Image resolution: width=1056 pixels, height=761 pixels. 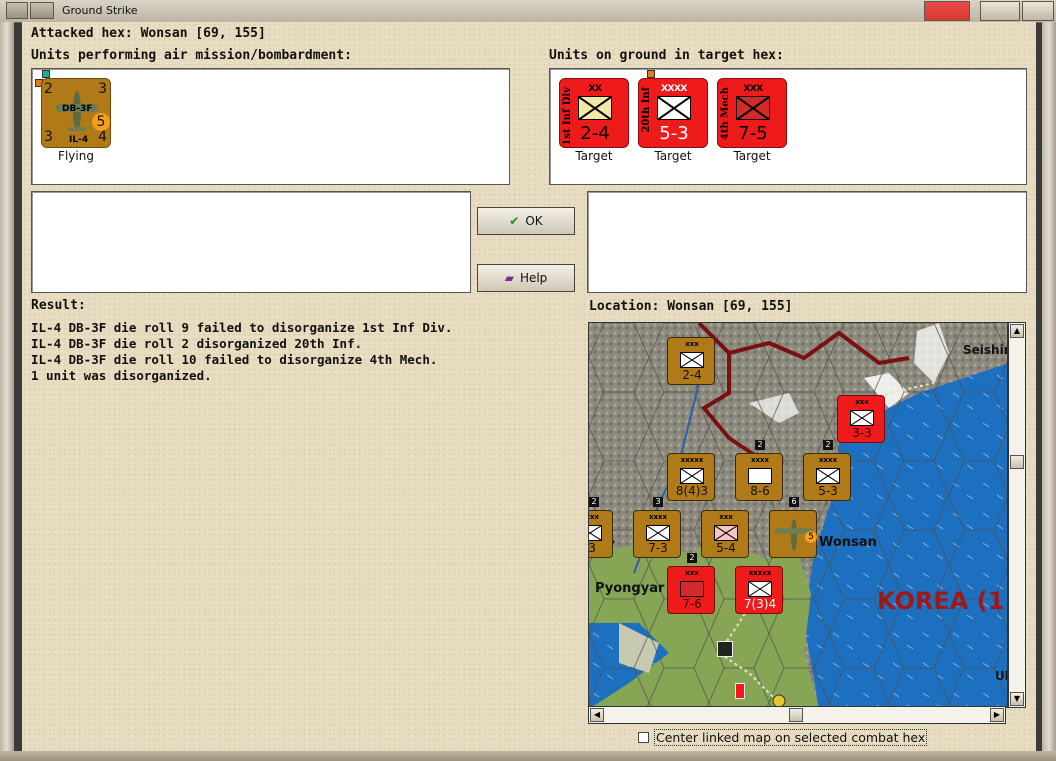 What do you see at coordinates (759, 590) in the screenshot?
I see `map-unit: xxxxx 7(3)4` at bounding box center [759, 590].